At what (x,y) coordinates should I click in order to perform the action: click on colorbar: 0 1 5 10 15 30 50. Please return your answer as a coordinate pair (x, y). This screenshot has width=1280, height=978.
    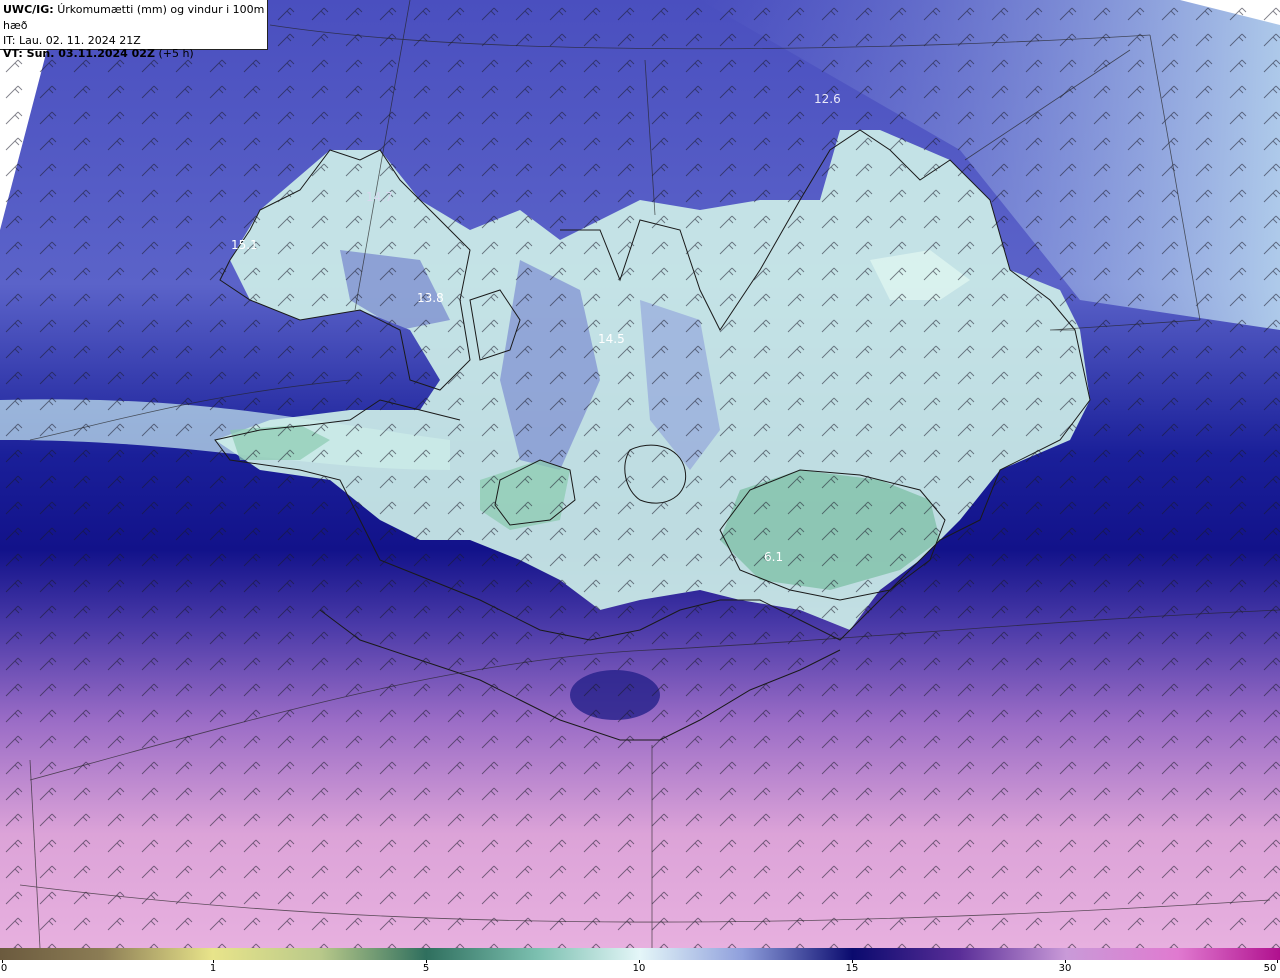
    Looking at the image, I should click on (640, 963).